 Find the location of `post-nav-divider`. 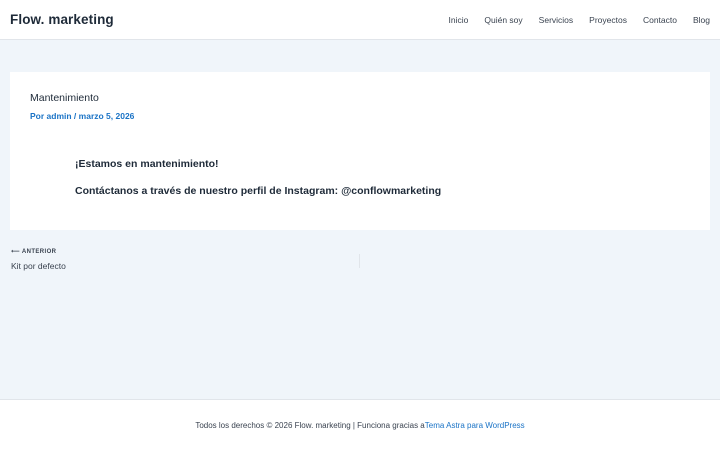

post-nav-divider is located at coordinates (359, 261).